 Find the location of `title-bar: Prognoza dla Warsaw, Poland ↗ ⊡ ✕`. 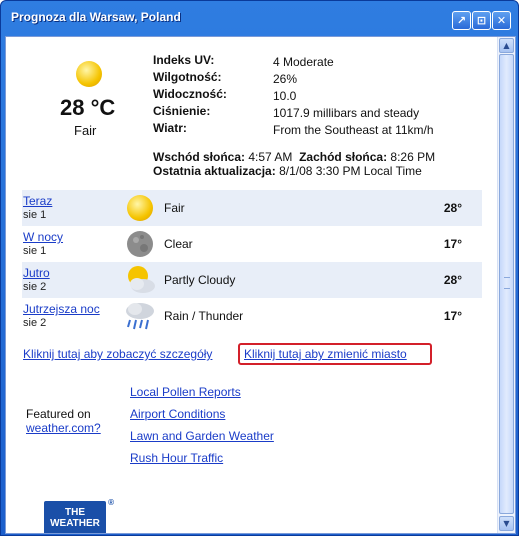

title-bar: Prognoza dla Warsaw, Poland ↗ ⊡ ✕ is located at coordinates (259, 18).